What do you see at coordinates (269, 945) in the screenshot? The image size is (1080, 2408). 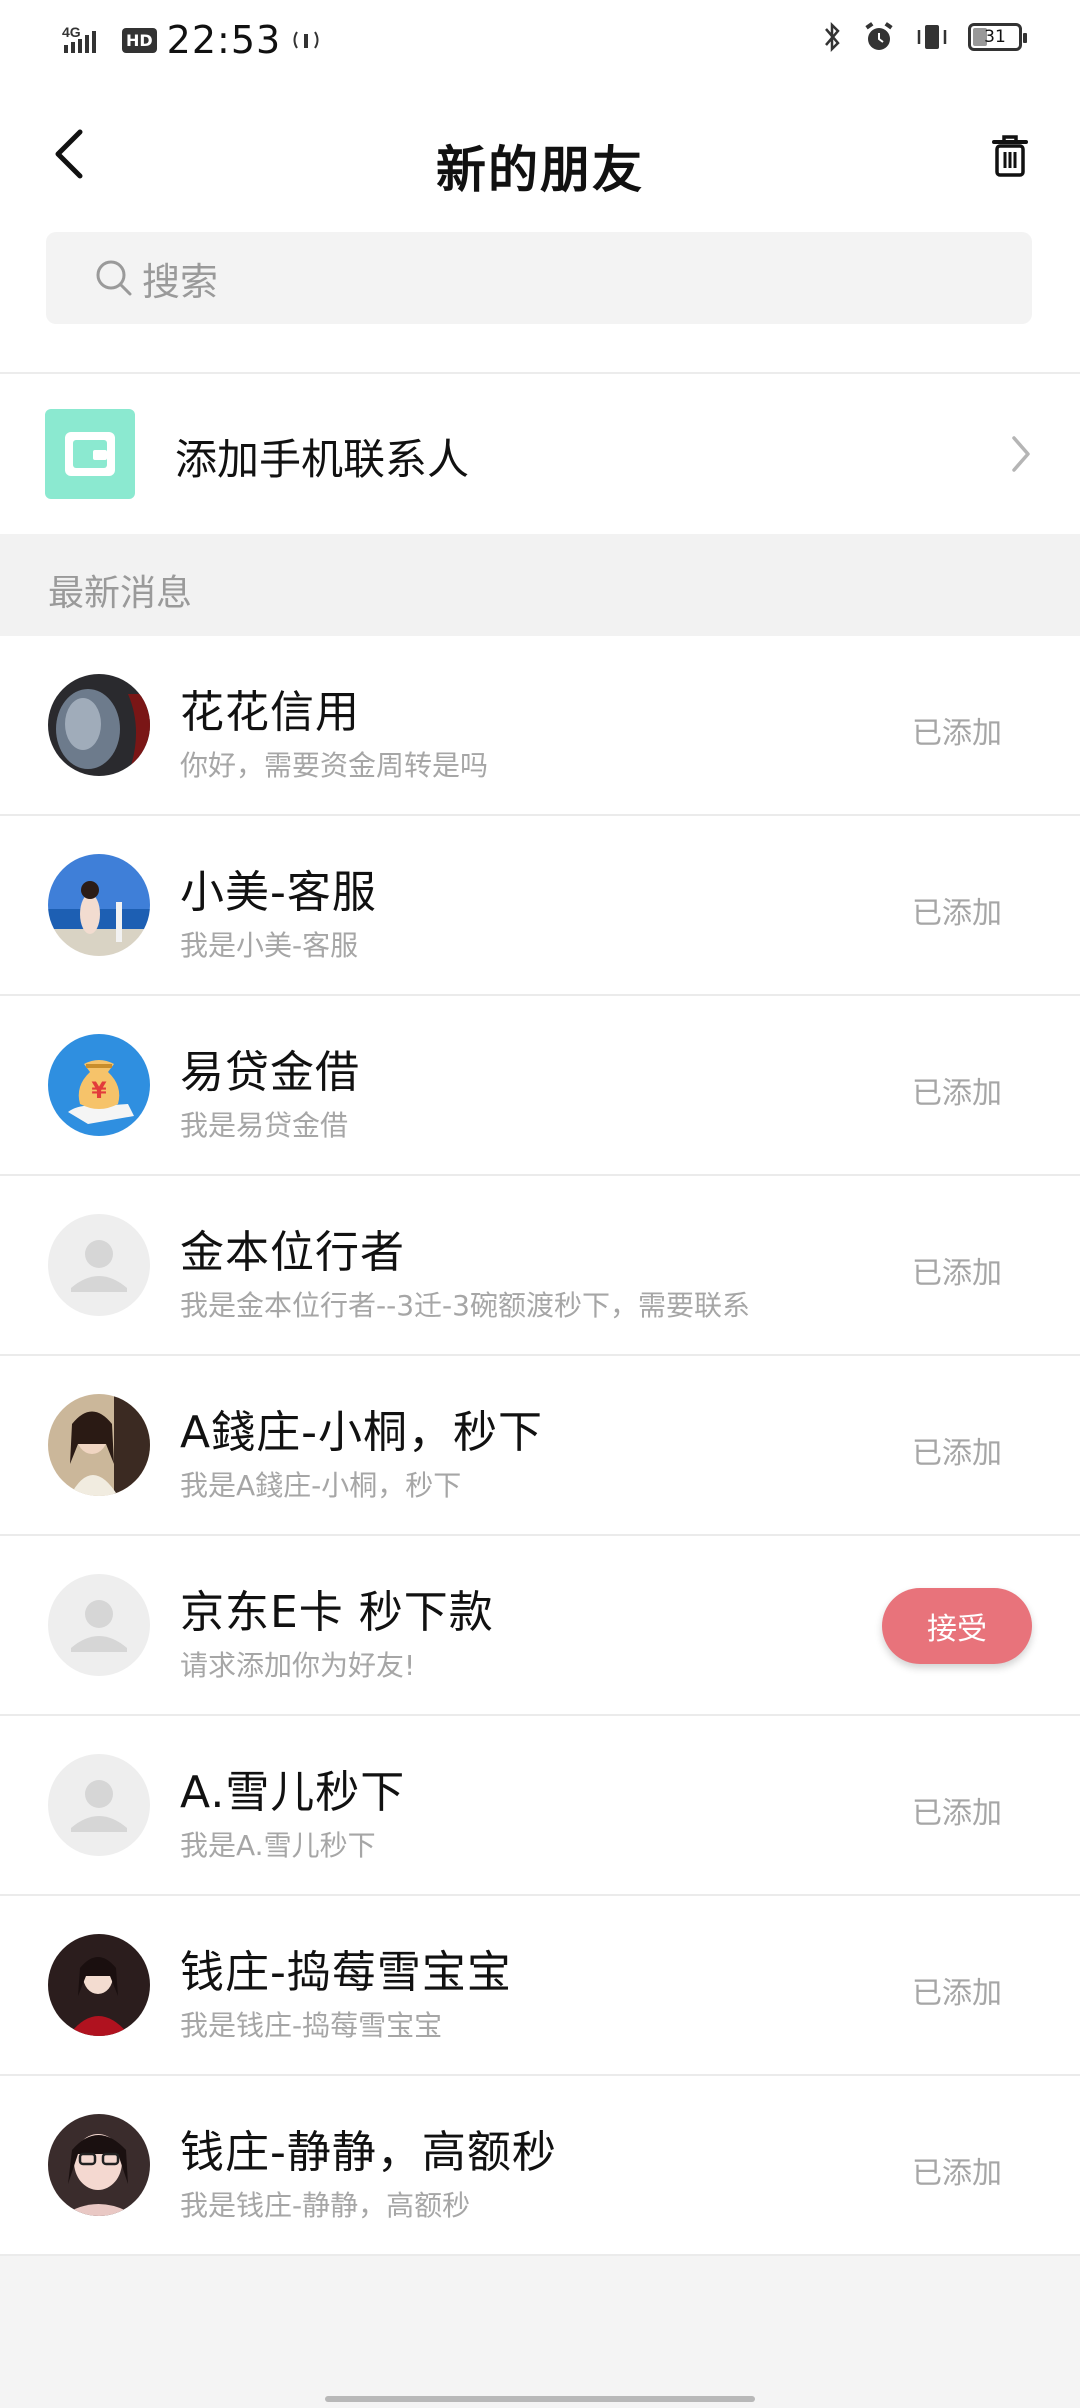 I see `friend-message: 我是小美-客服` at bounding box center [269, 945].